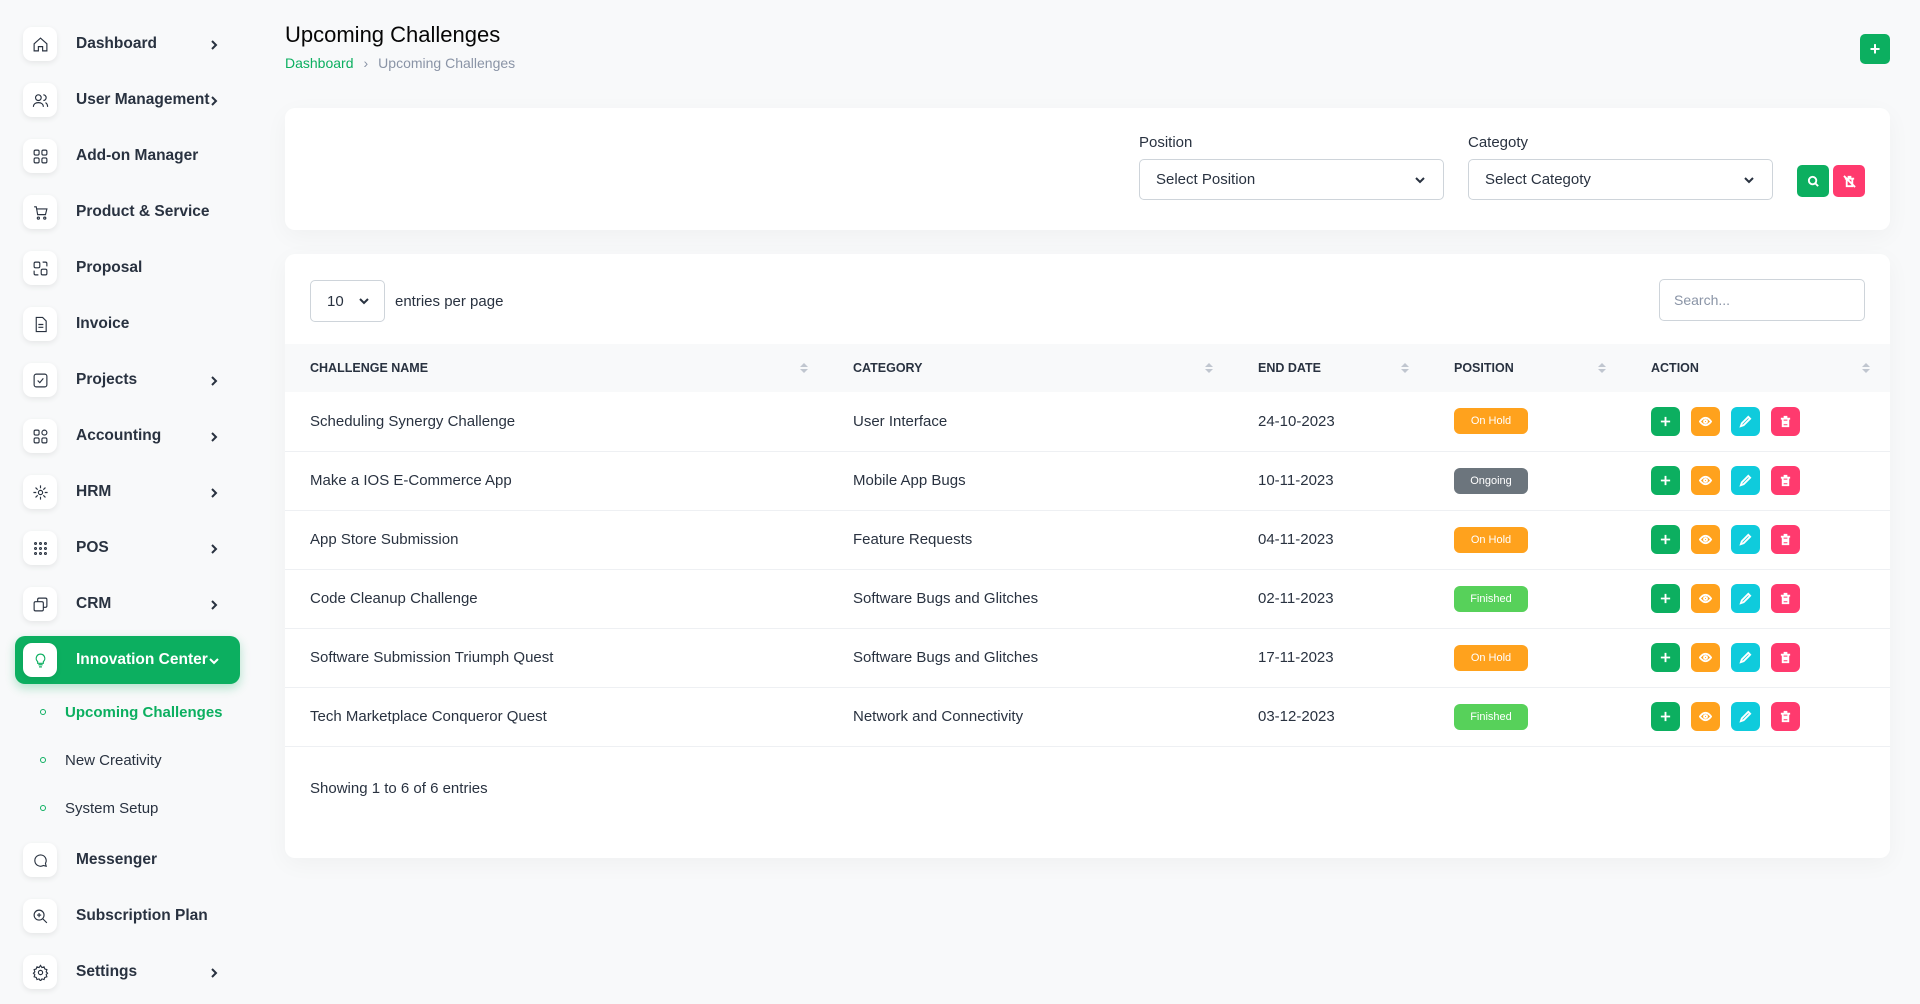 The height and width of the screenshot is (1004, 1920). I want to click on challenge-name-cell: Code Cleanup Challenge, so click(394, 598).